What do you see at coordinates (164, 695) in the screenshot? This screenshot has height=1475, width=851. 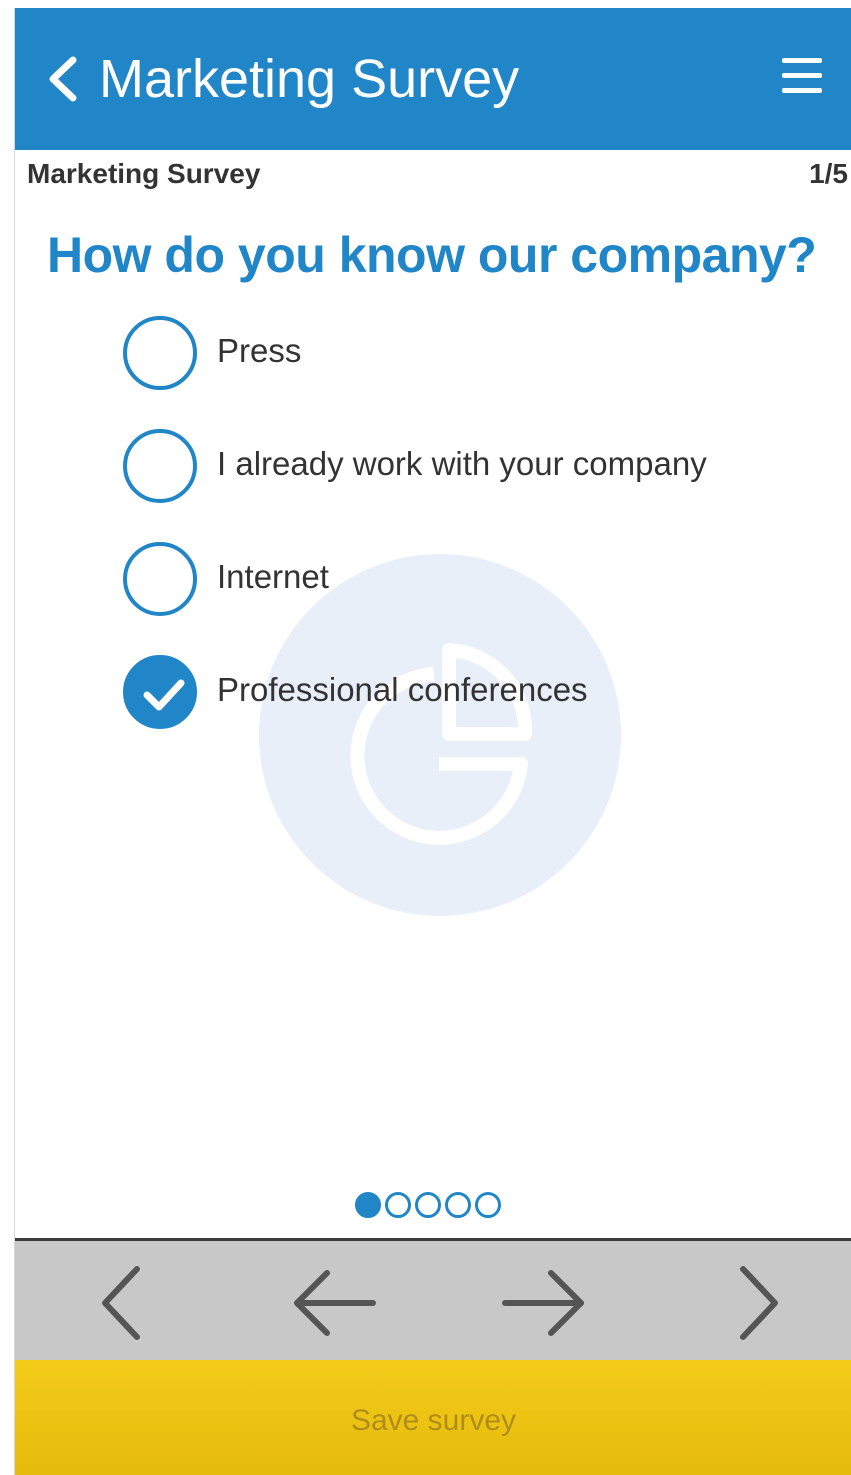 I see `checkmark-icon` at bounding box center [164, 695].